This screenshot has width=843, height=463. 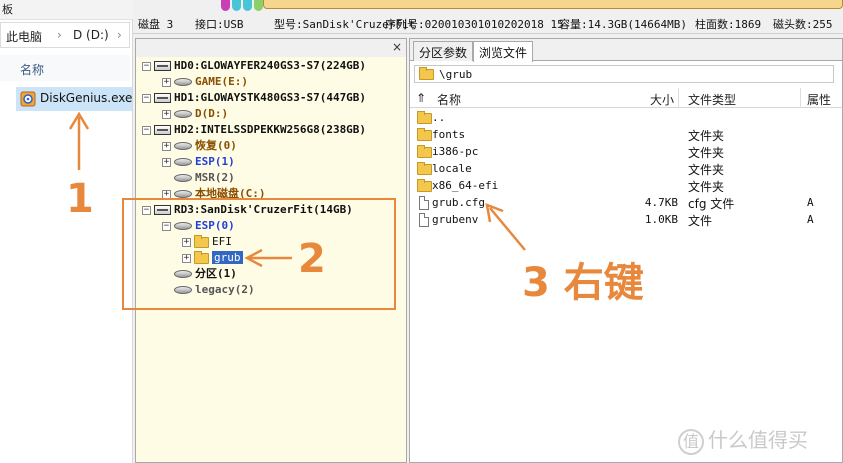 I want to click on file-name: i386-pc, so click(x=455, y=151).